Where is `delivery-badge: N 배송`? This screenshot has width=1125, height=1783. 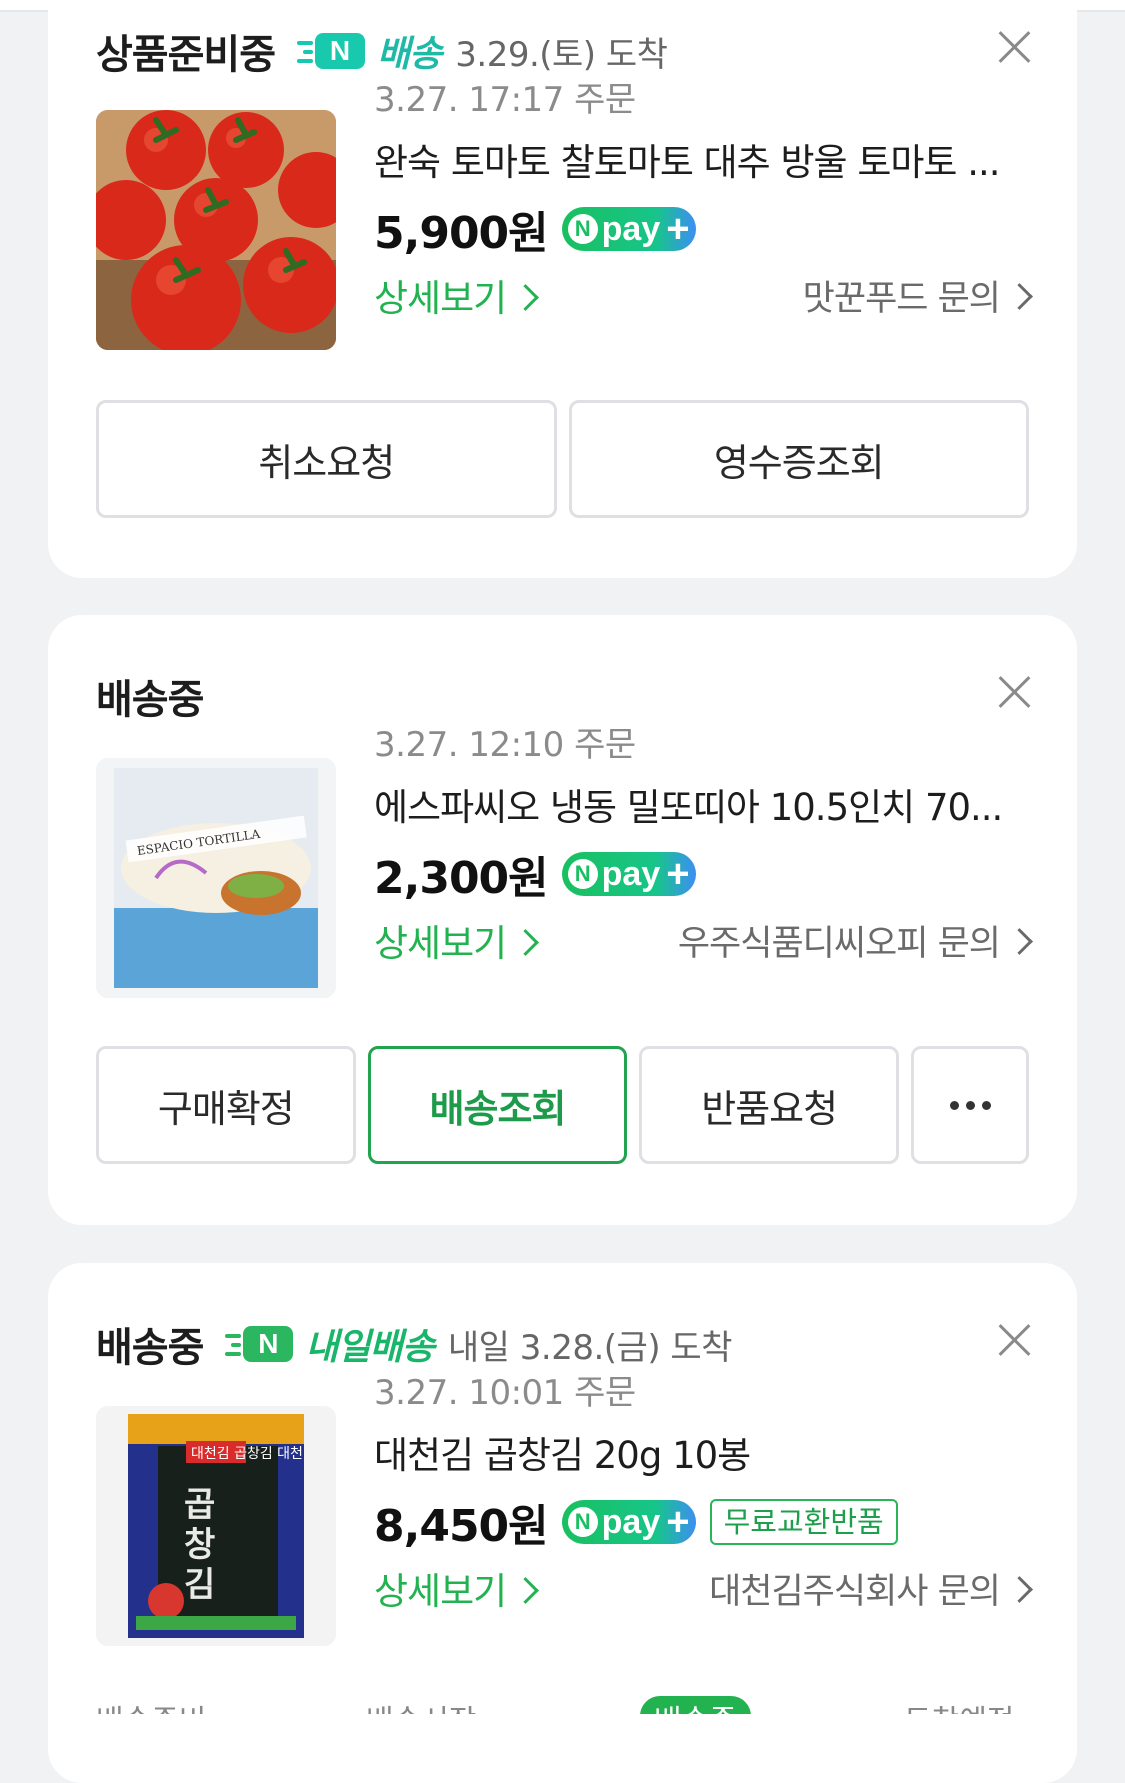
delivery-badge: N 배송 is located at coordinates (369, 51).